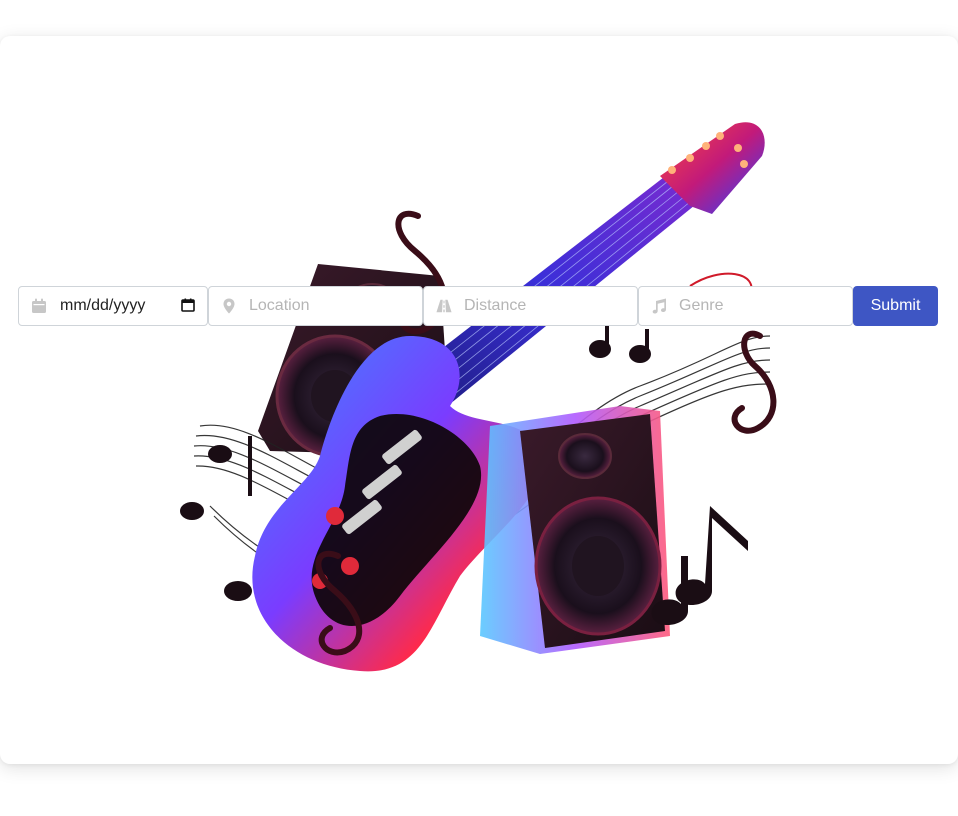 Image resolution: width=958 pixels, height=816 pixels. Describe the element at coordinates (659, 306) in the screenshot. I see `music-note-icon` at that location.